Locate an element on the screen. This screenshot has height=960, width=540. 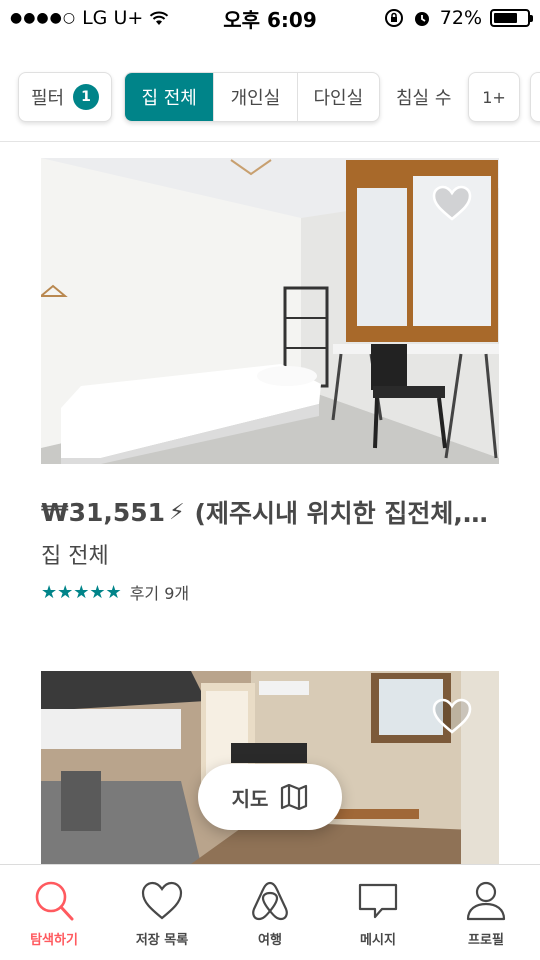
listing-rating: ★★★★★ 후기 9개 is located at coordinates (115, 592).